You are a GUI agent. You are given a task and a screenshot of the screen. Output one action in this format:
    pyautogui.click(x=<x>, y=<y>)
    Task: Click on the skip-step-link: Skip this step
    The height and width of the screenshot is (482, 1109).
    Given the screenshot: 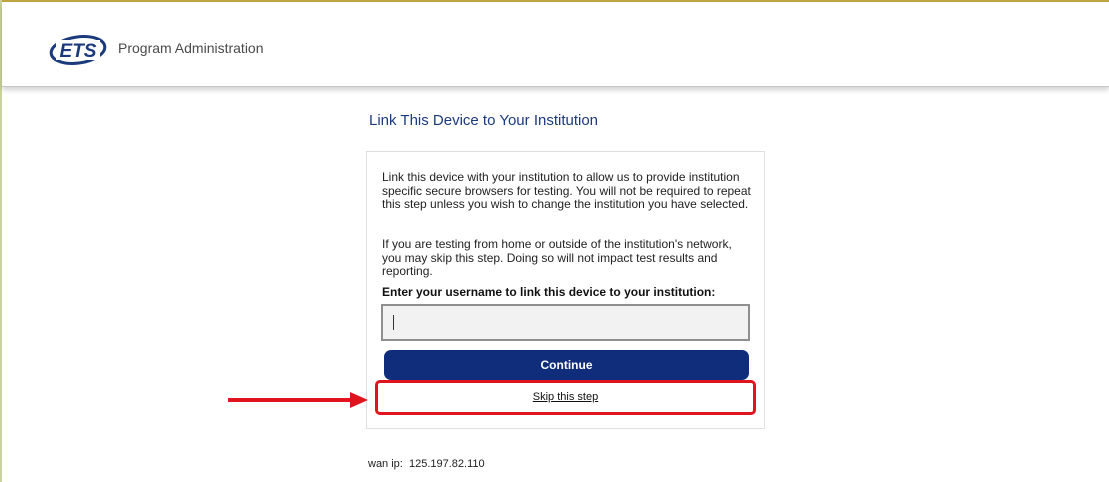 What is the action you would take?
    pyautogui.click(x=565, y=397)
    